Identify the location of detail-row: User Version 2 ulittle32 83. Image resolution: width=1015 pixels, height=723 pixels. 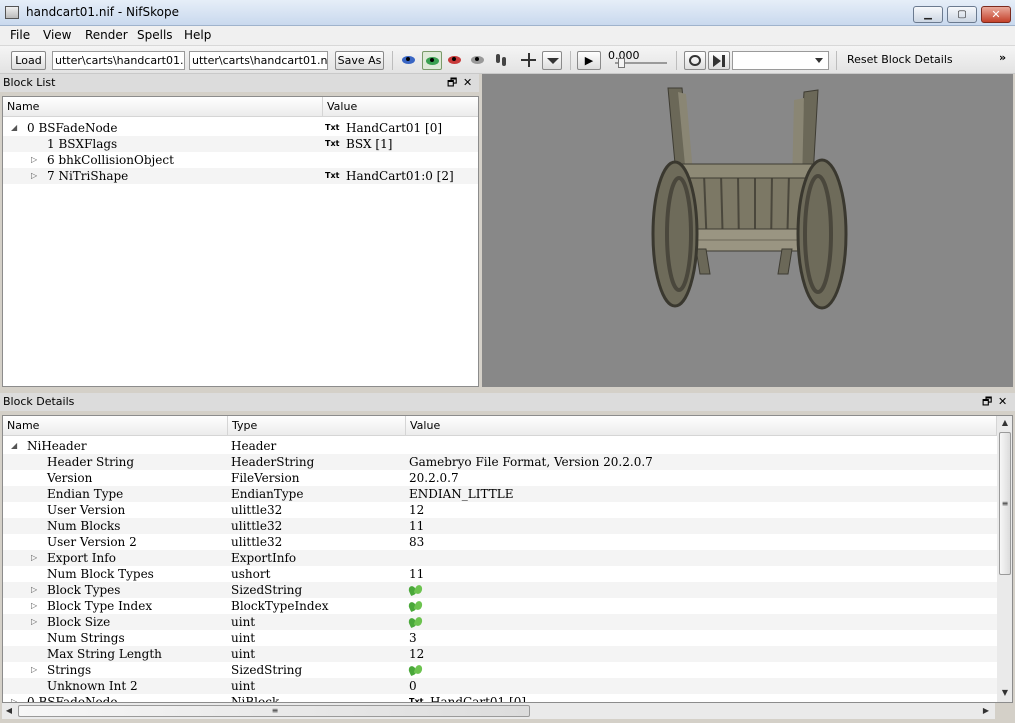
(500, 542).